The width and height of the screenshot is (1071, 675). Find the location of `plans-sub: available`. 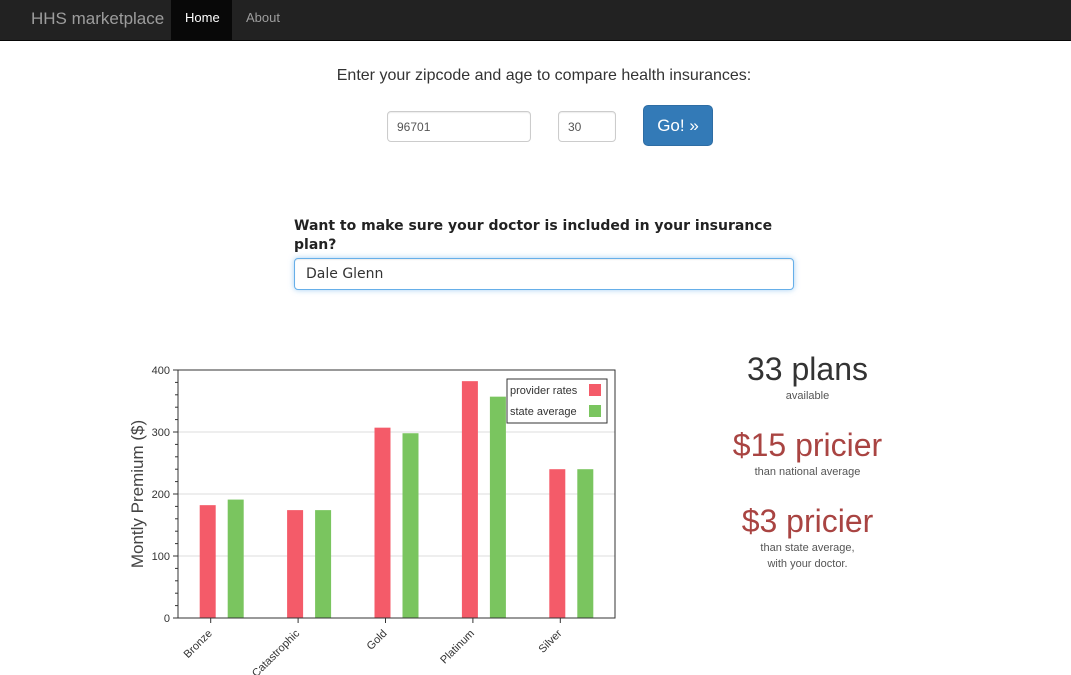

plans-sub: available is located at coordinates (807, 396).